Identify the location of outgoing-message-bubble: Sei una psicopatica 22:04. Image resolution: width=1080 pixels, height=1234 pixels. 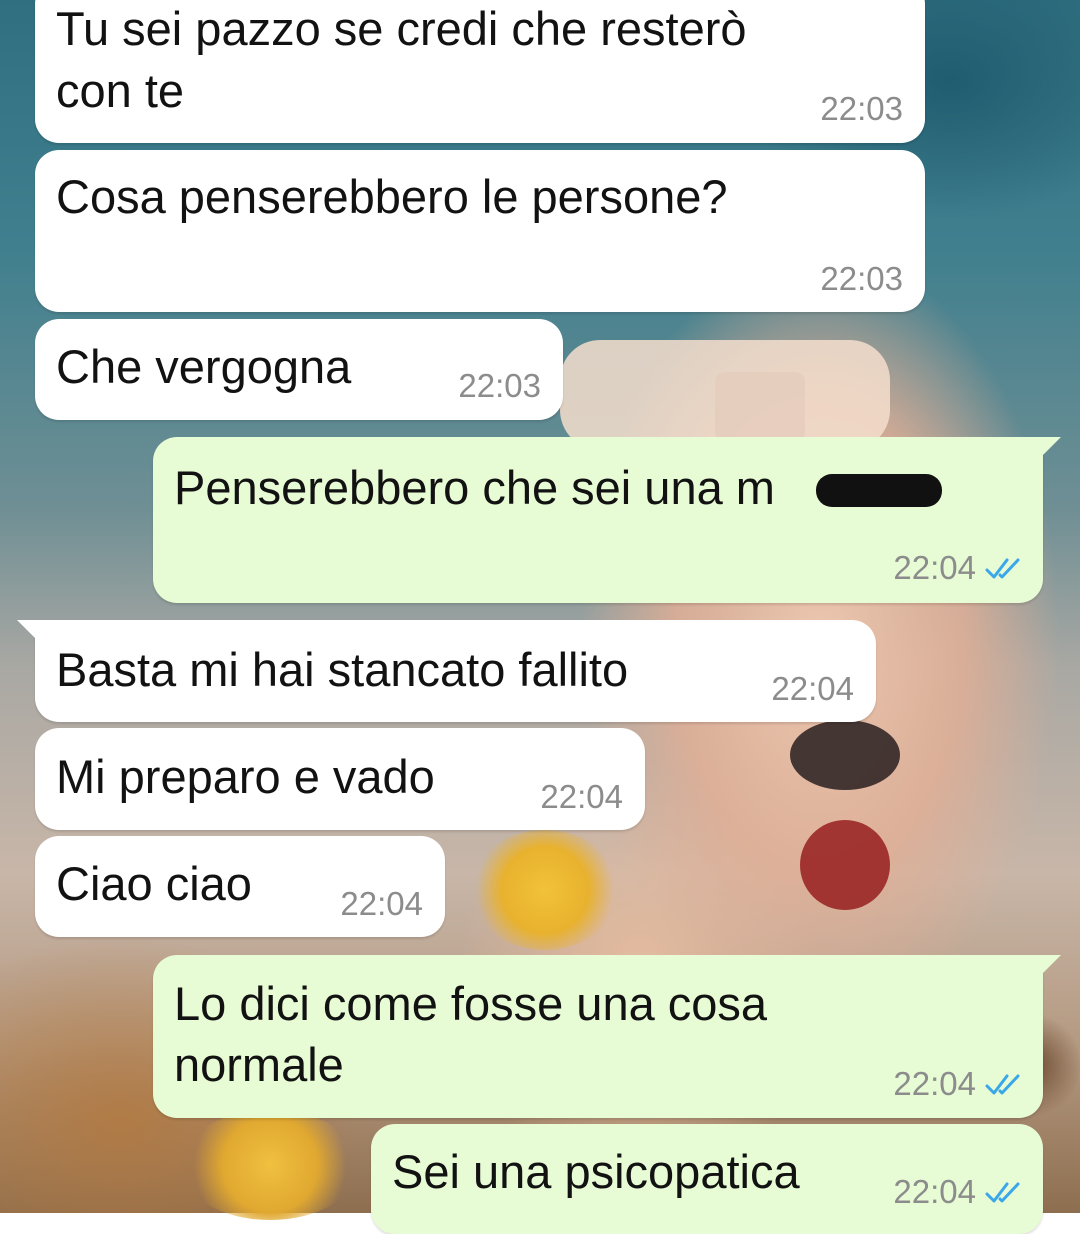
(707, 1179).